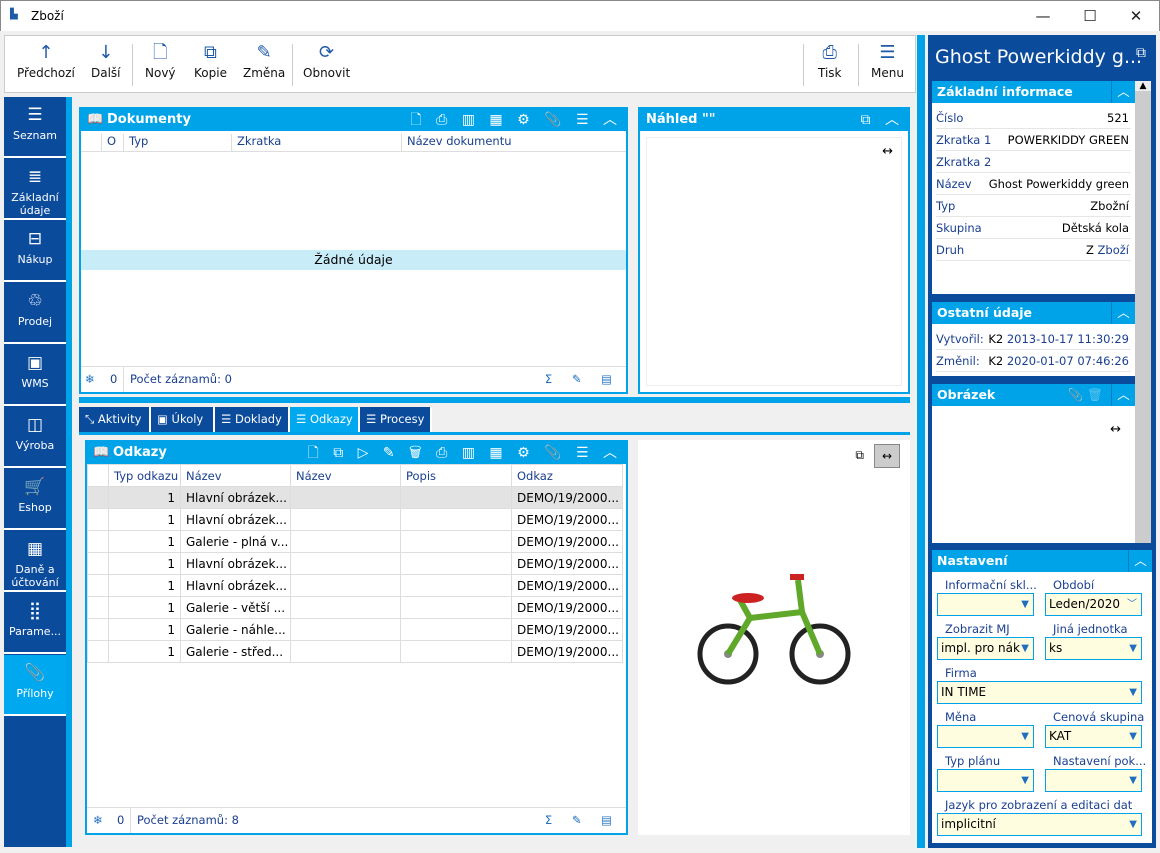 Image resolution: width=1160 pixels, height=853 pixels. I want to click on new-button: 🗋 Nový, so click(160, 61).